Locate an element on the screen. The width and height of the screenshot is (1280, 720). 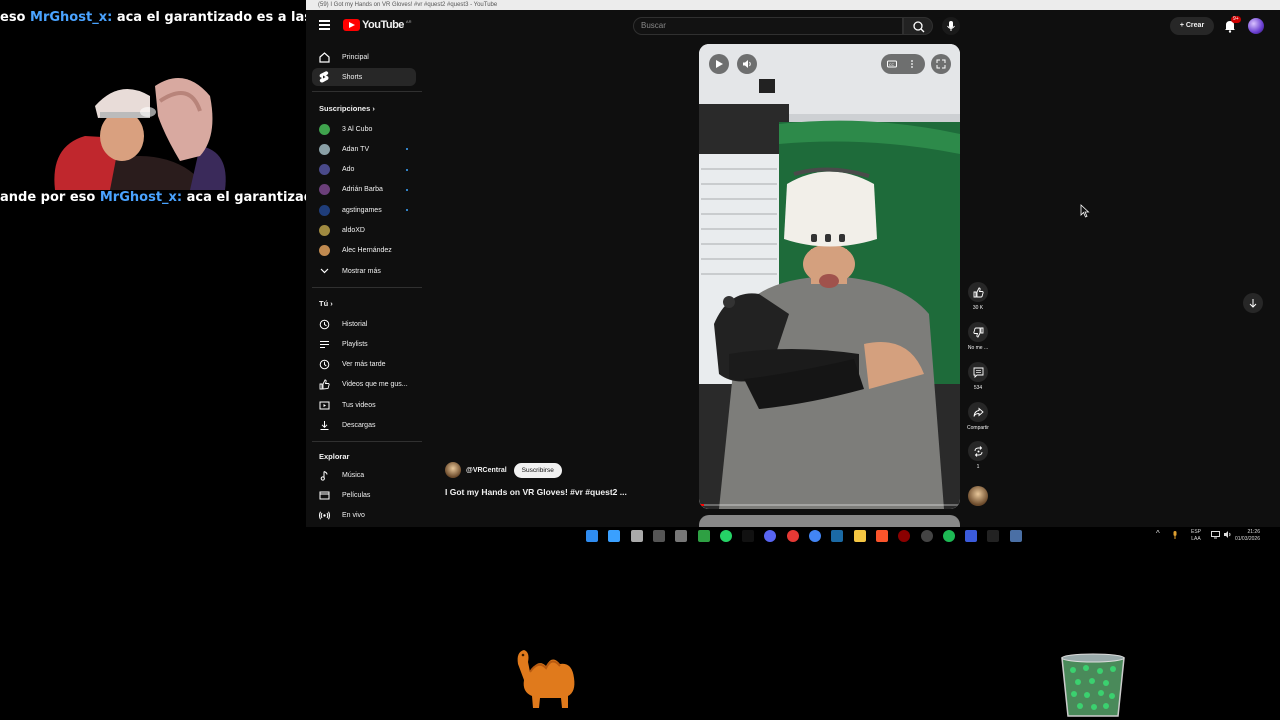
taskbar-obs-icon is located at coordinates (926, 536).